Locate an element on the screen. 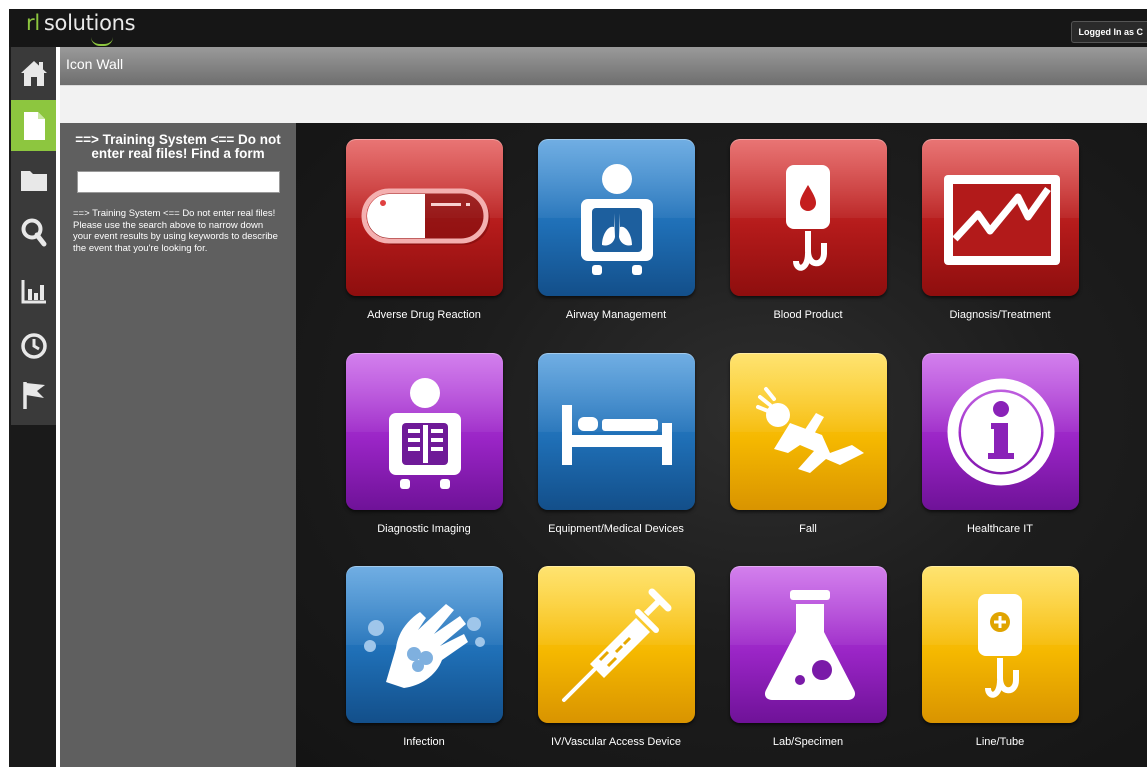 The image size is (1147, 767). tile-fall: Fall is located at coordinates (793, 453).